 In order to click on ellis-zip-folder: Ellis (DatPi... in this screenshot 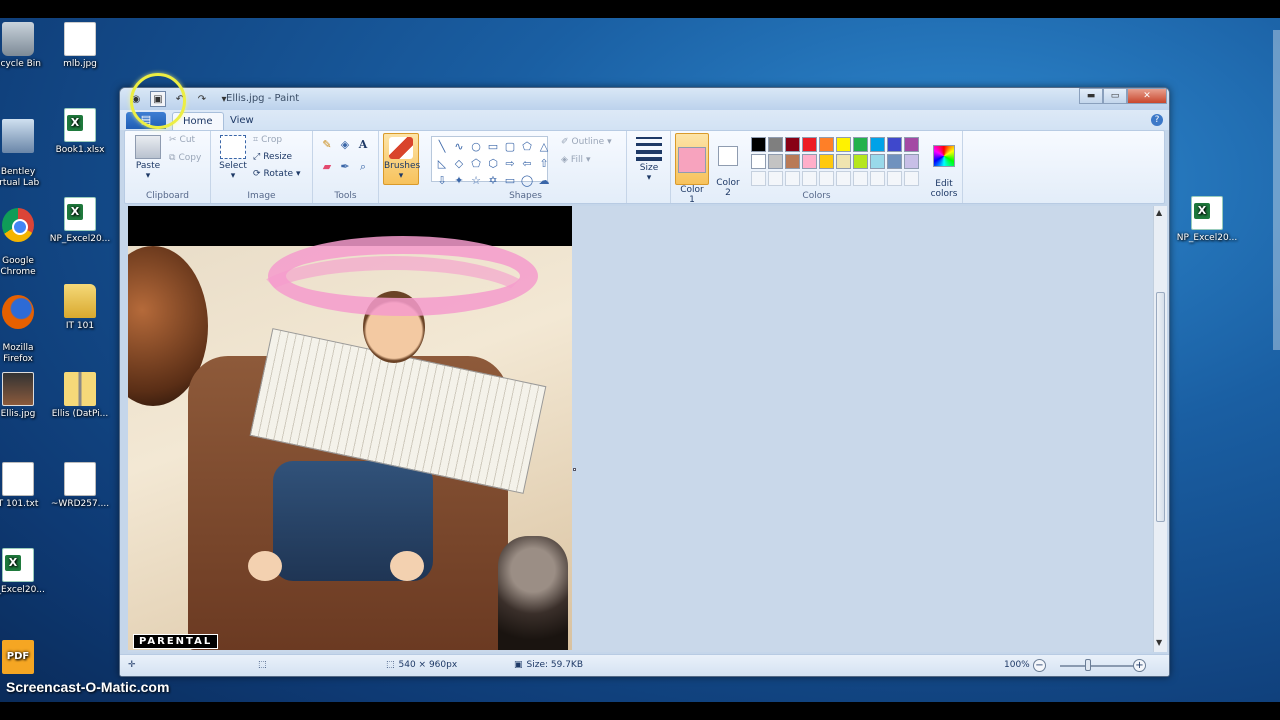, I will do `click(80, 396)`.